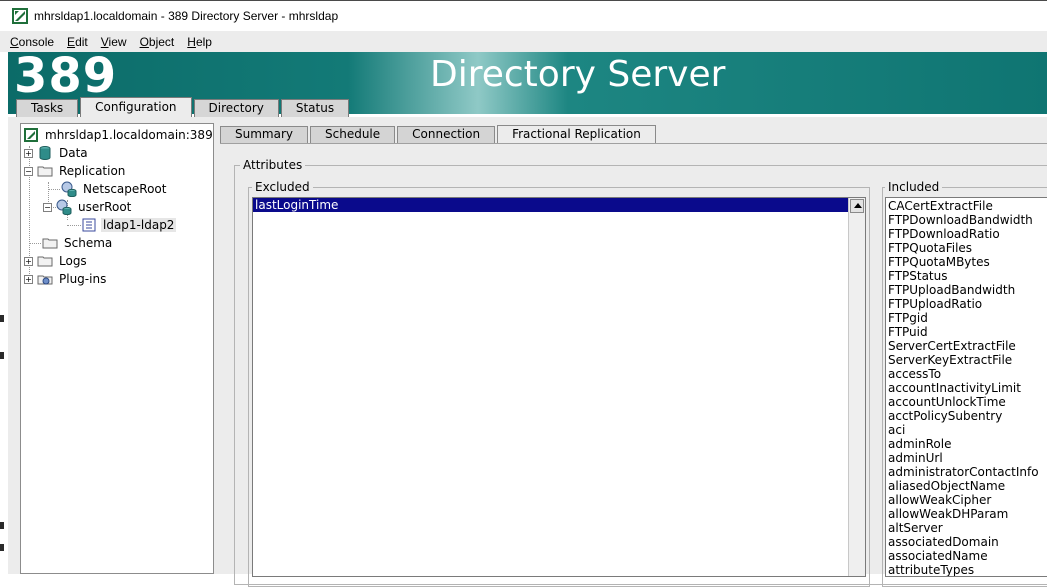 The height and width of the screenshot is (587, 1047). I want to click on tab-directory: Directory, so click(236, 108).